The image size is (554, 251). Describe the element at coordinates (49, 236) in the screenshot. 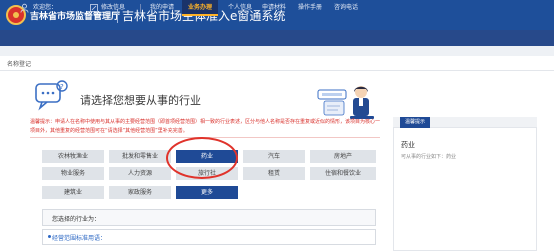

I see `bullet-dot-icon` at that location.